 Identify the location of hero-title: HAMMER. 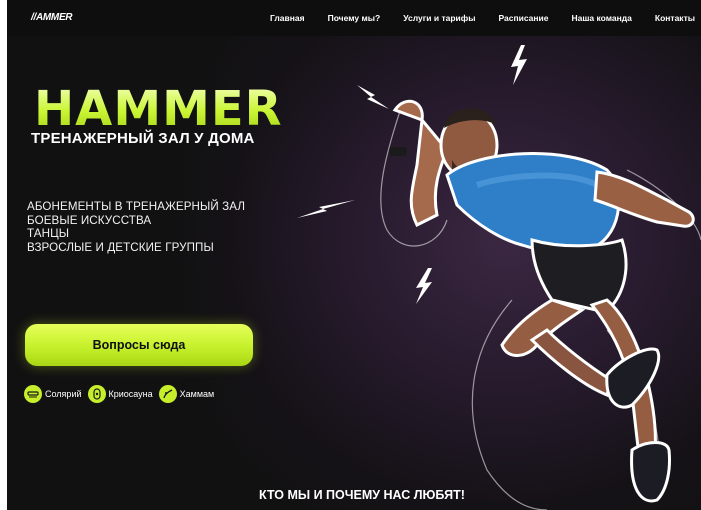
(158, 109).